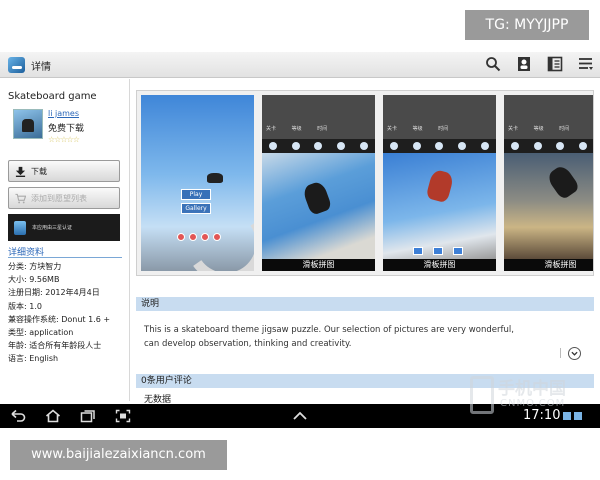 The height and width of the screenshot is (480, 600). I want to click on screenshot-3: 关卡 等级 时间 滑板拼图, so click(439, 183).